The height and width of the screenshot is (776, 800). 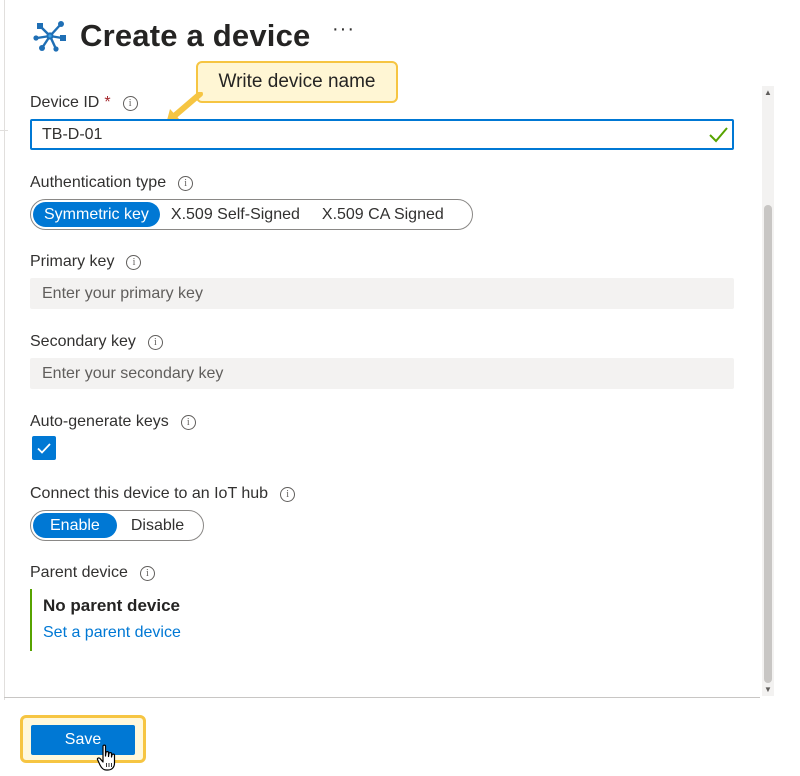 I want to click on auth-option-x509-self-signed: X.509 Self-Signed, so click(x=235, y=214).